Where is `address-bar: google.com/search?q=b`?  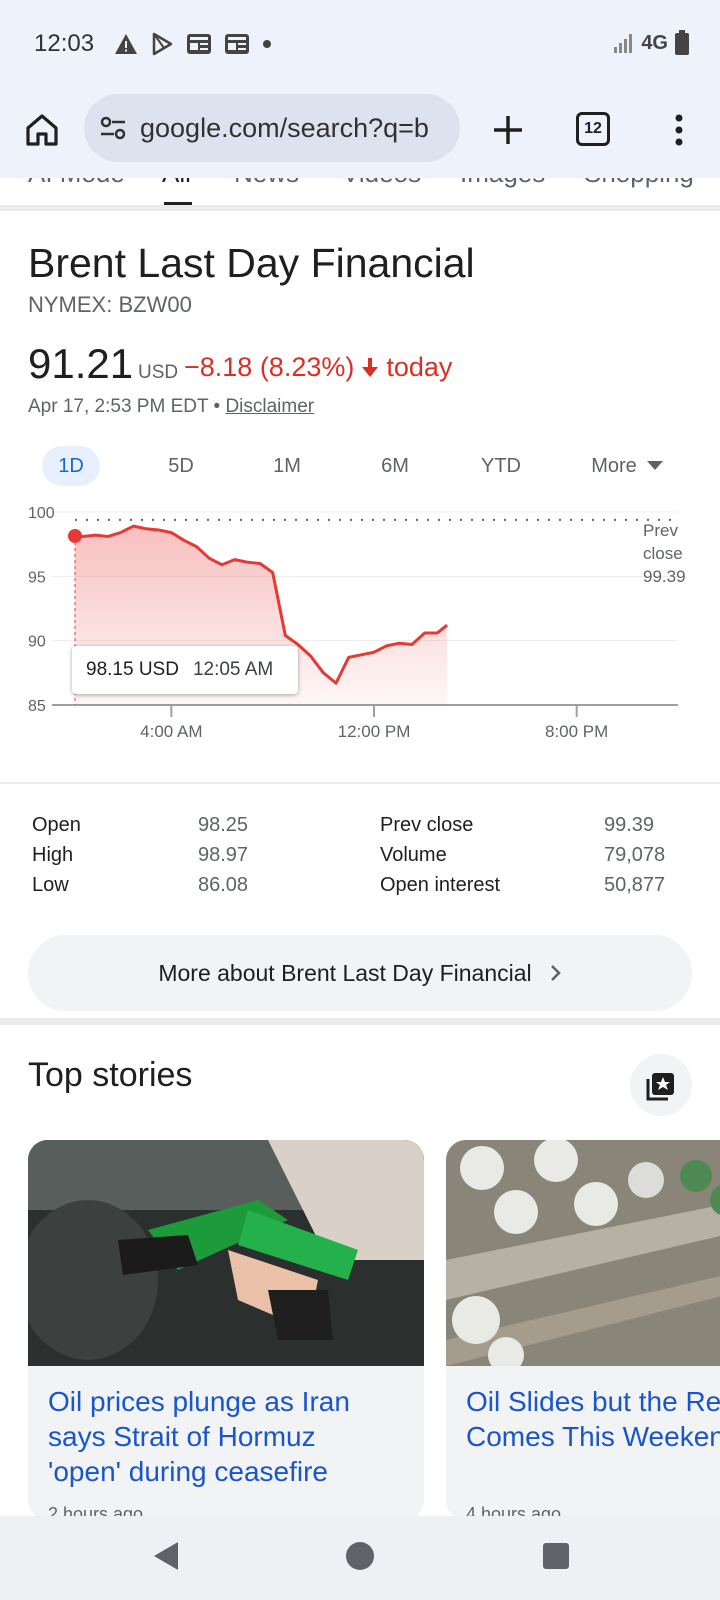 address-bar: google.com/search?q=b is located at coordinates (272, 128).